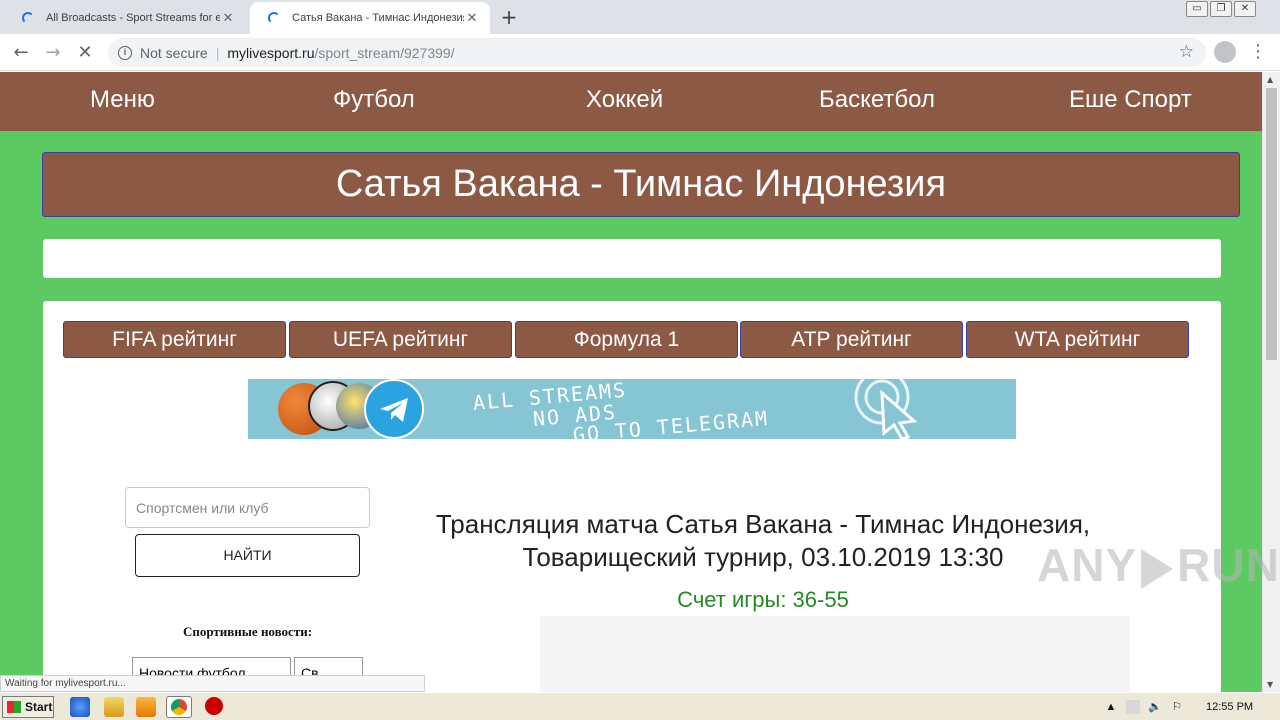  What do you see at coordinates (378, 18) in the screenshot?
I see `tab-title: Сатья Вакана - Тимнас Индонезия` at bounding box center [378, 18].